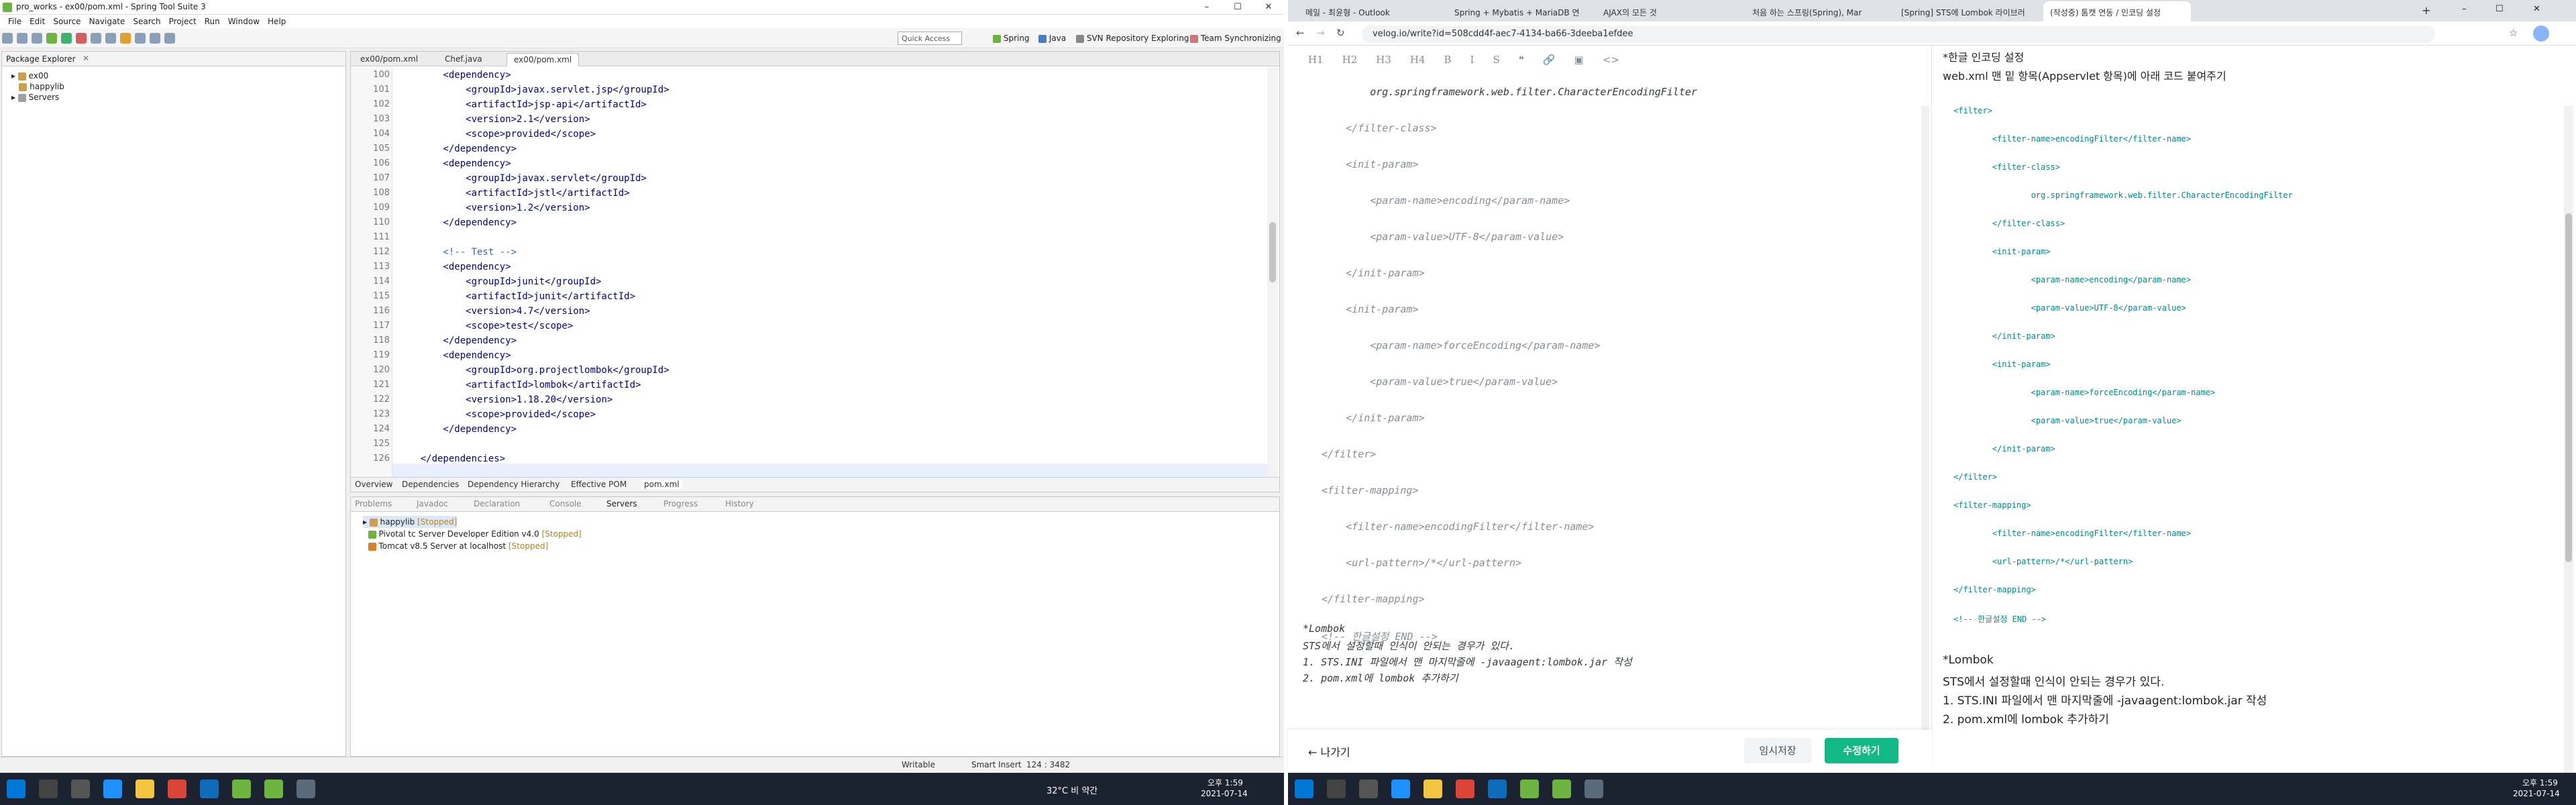 The image size is (2576, 805). Describe the element at coordinates (37, 21) in the screenshot. I see `menu-item-1: Edit` at that location.